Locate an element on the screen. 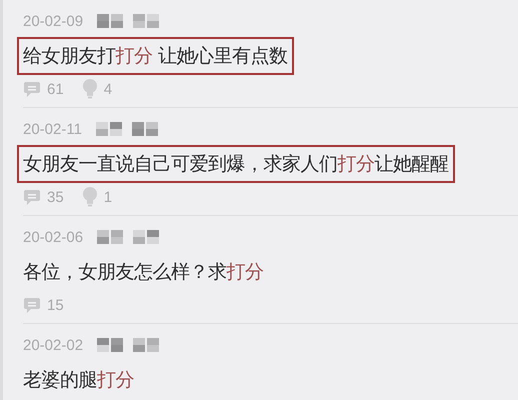 This screenshot has height=400, width=518. post-date: 20-02-02 is located at coordinates (53, 345).